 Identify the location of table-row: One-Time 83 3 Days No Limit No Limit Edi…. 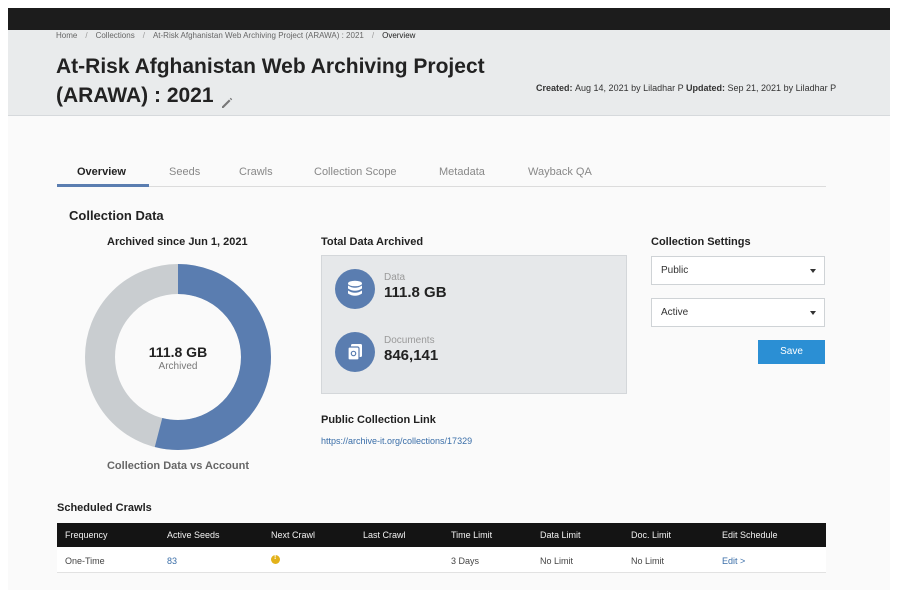
(441, 560).